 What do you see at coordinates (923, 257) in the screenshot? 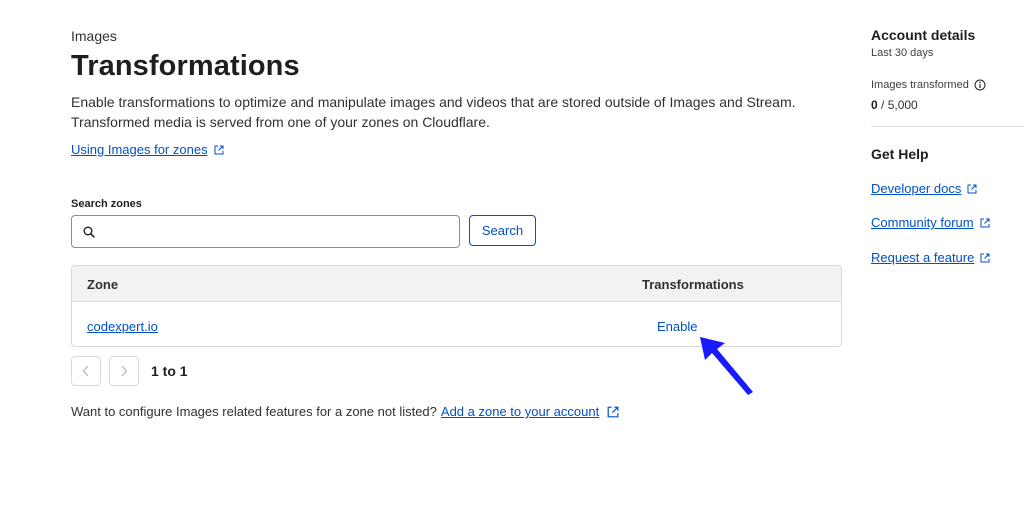
I see `help-link-label: Request a feature` at bounding box center [923, 257].